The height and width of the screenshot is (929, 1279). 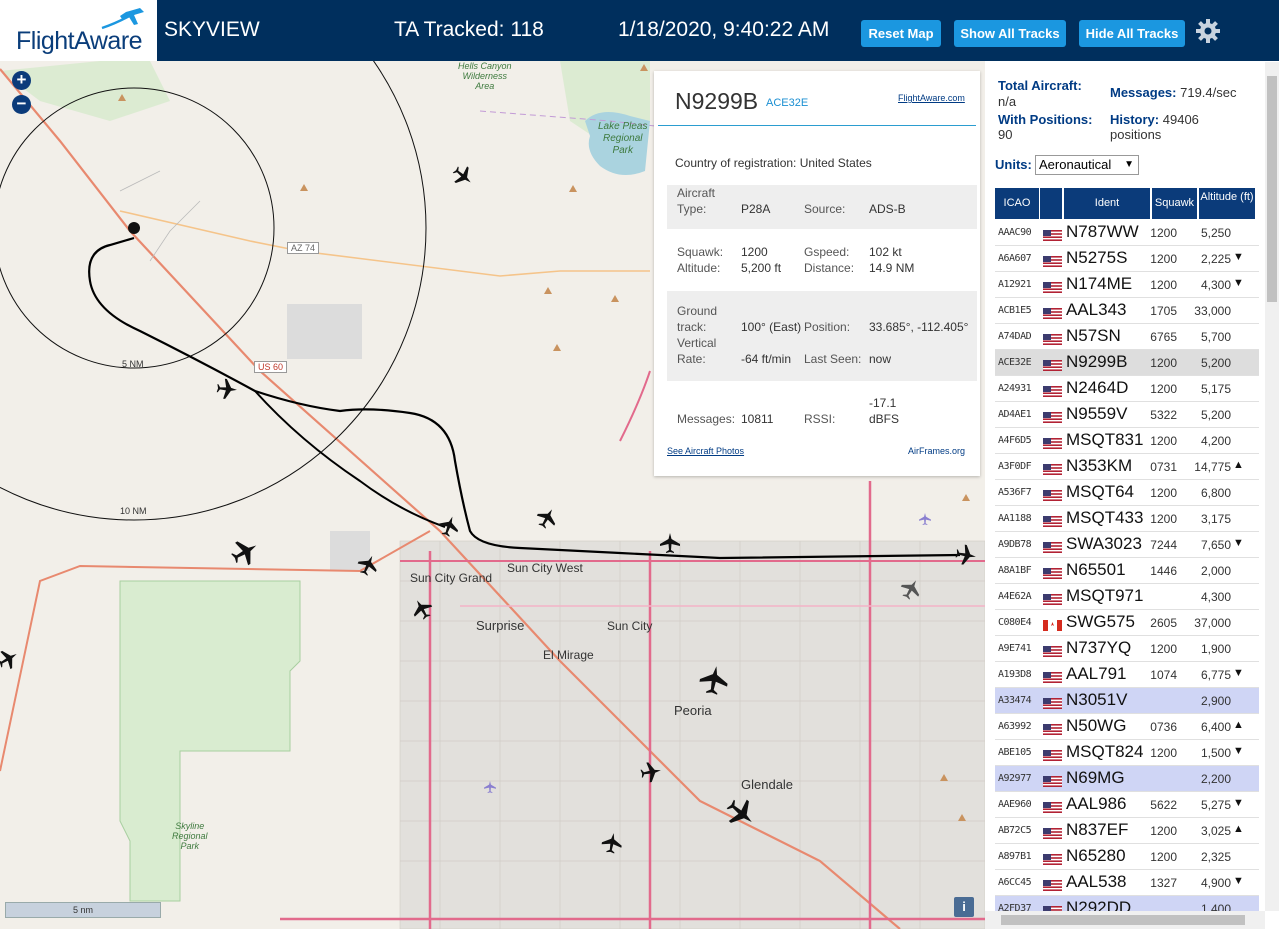 What do you see at coordinates (1127, 545) in the screenshot?
I see `table-row: A9DB78 SWA3023 7244 7,650 ▼` at bounding box center [1127, 545].